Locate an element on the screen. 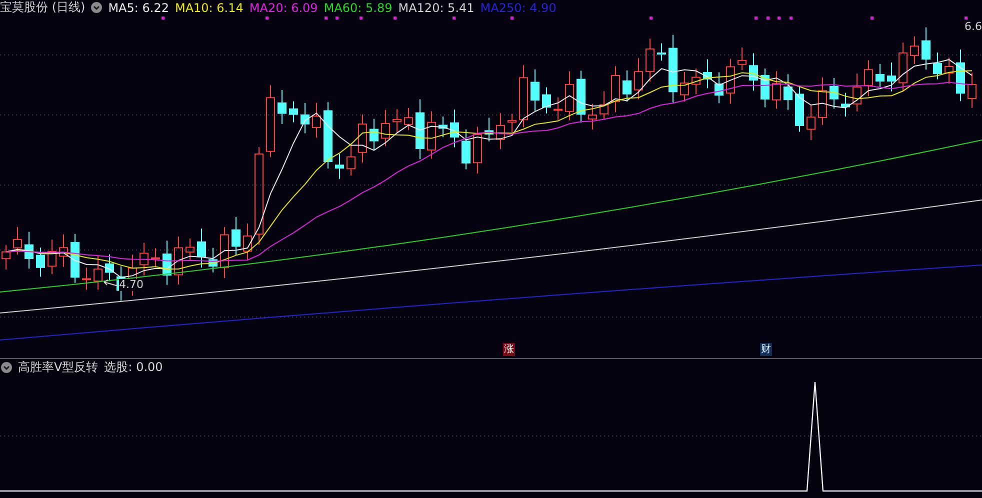  moving-average-value: MA10: 6.14 is located at coordinates (209, 7).